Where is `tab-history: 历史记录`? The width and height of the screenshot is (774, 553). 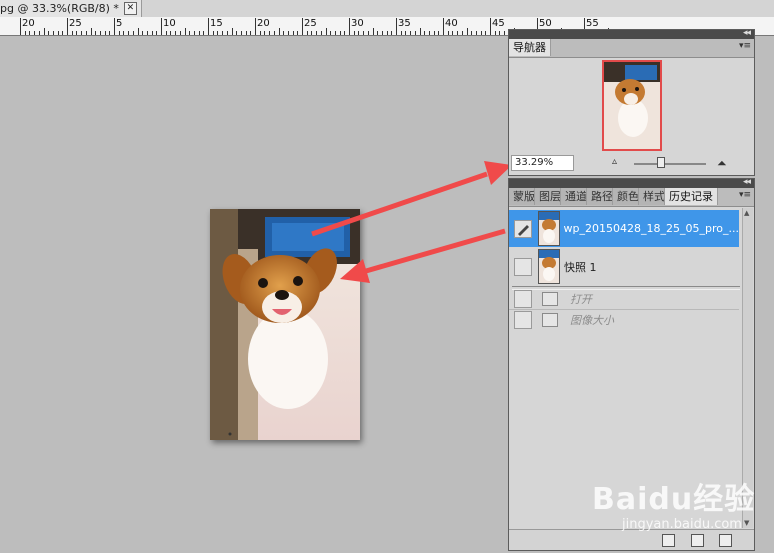
tab-history: 历史记录 is located at coordinates (691, 196).